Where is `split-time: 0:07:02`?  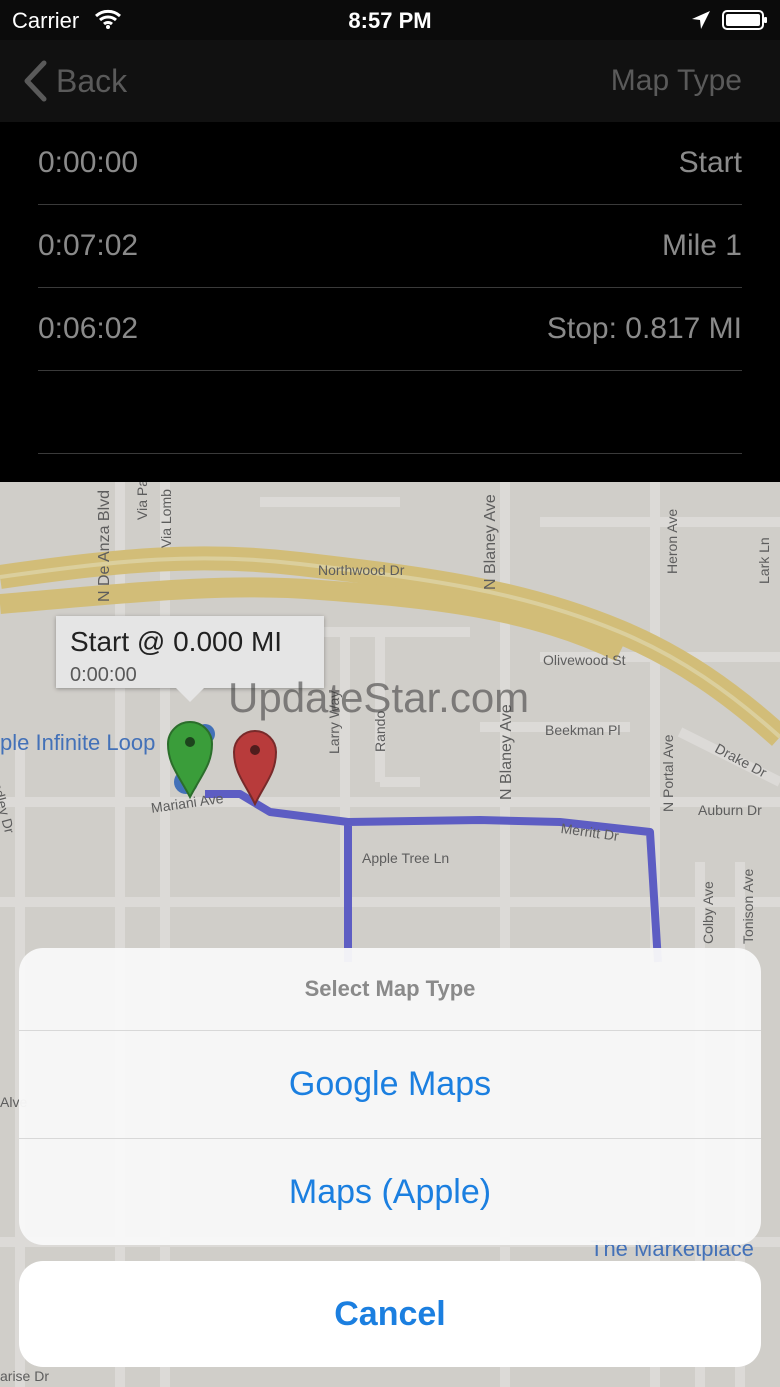 split-time: 0:07:02 is located at coordinates (88, 245).